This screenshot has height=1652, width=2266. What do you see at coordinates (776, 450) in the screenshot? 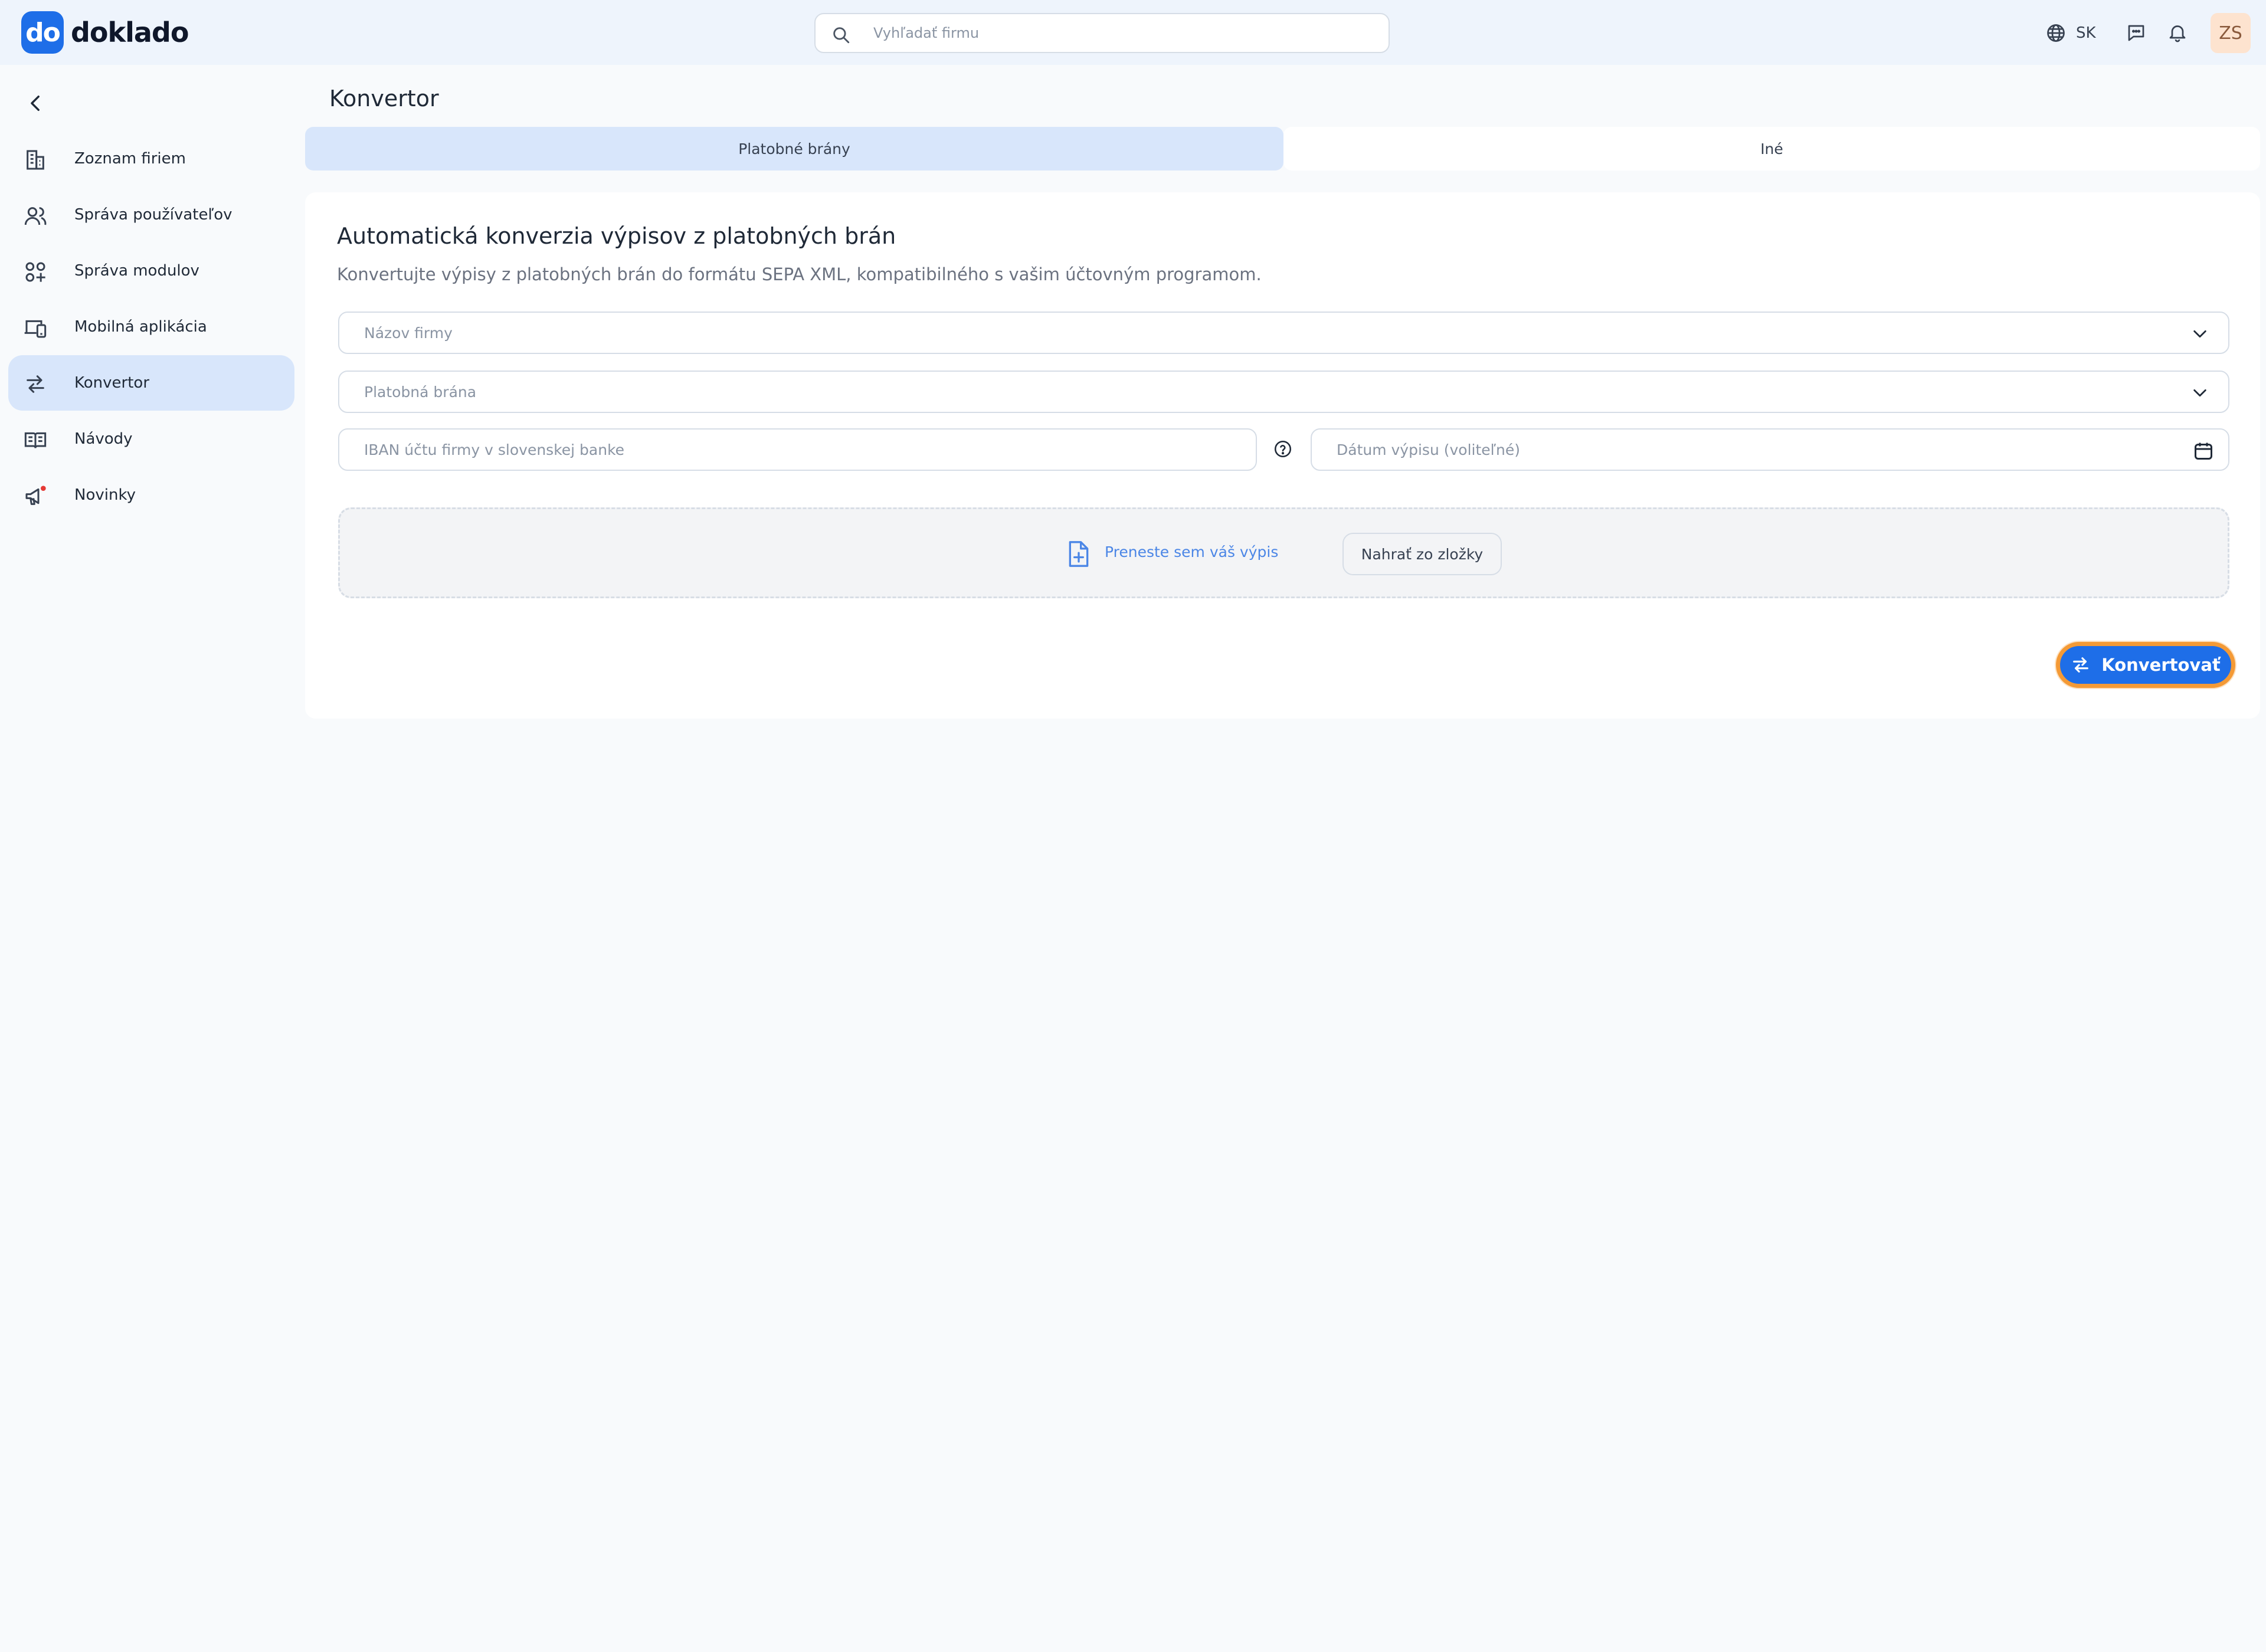
I see `iban-input` at bounding box center [776, 450].